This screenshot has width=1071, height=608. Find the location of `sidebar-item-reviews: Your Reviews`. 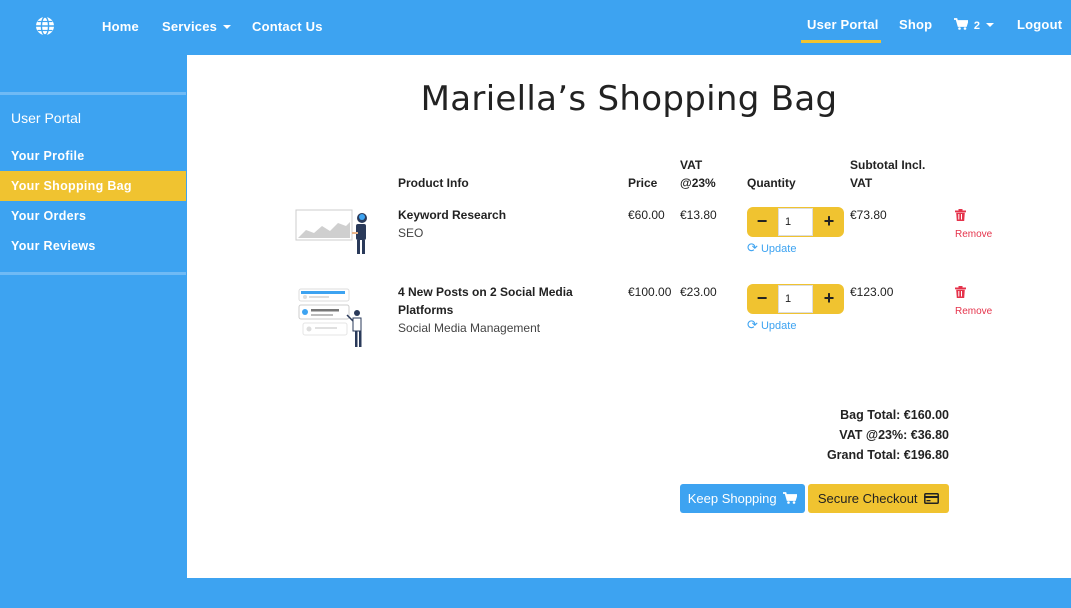

sidebar-item-reviews: Your Reviews is located at coordinates (93, 246).